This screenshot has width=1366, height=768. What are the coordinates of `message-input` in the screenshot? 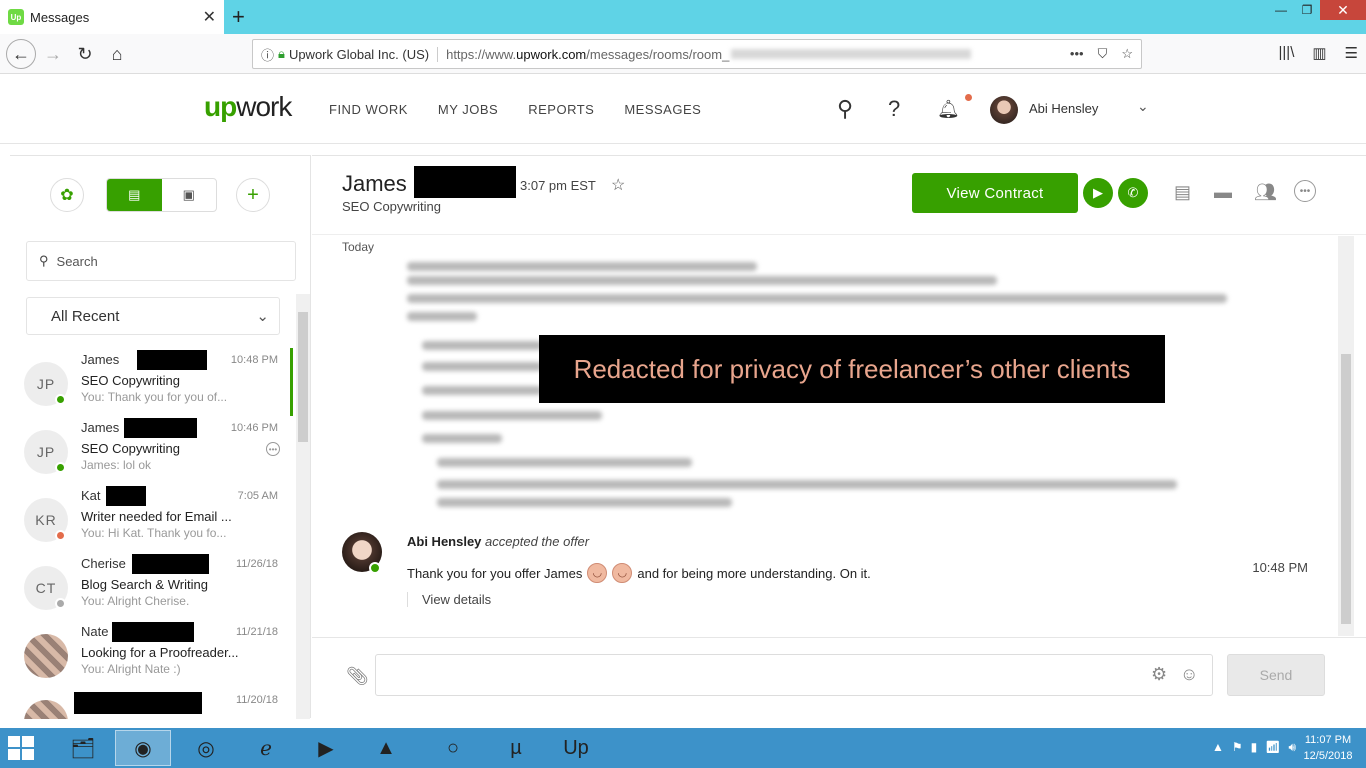 It's located at (794, 675).